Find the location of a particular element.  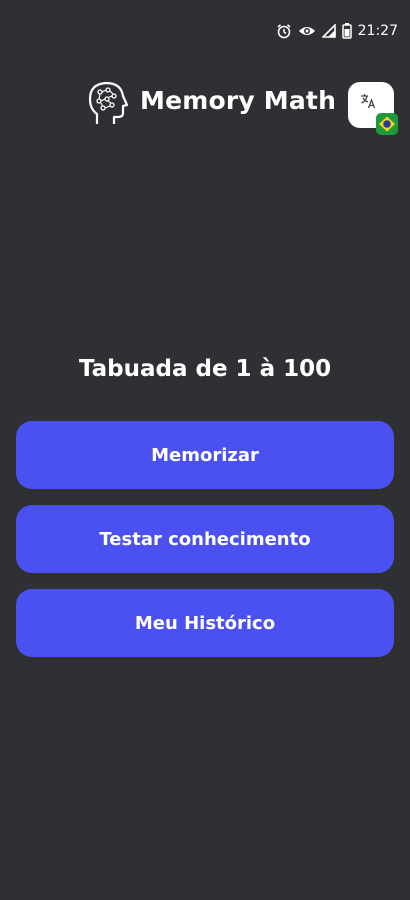

status-bar: 21:27 is located at coordinates (205, 31).